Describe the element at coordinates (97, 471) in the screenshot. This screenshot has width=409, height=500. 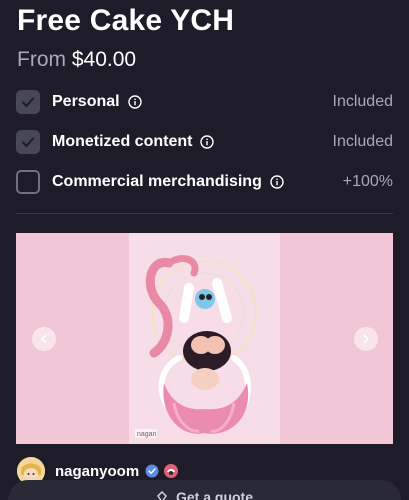
I see `artist-name: naganyoom` at that location.